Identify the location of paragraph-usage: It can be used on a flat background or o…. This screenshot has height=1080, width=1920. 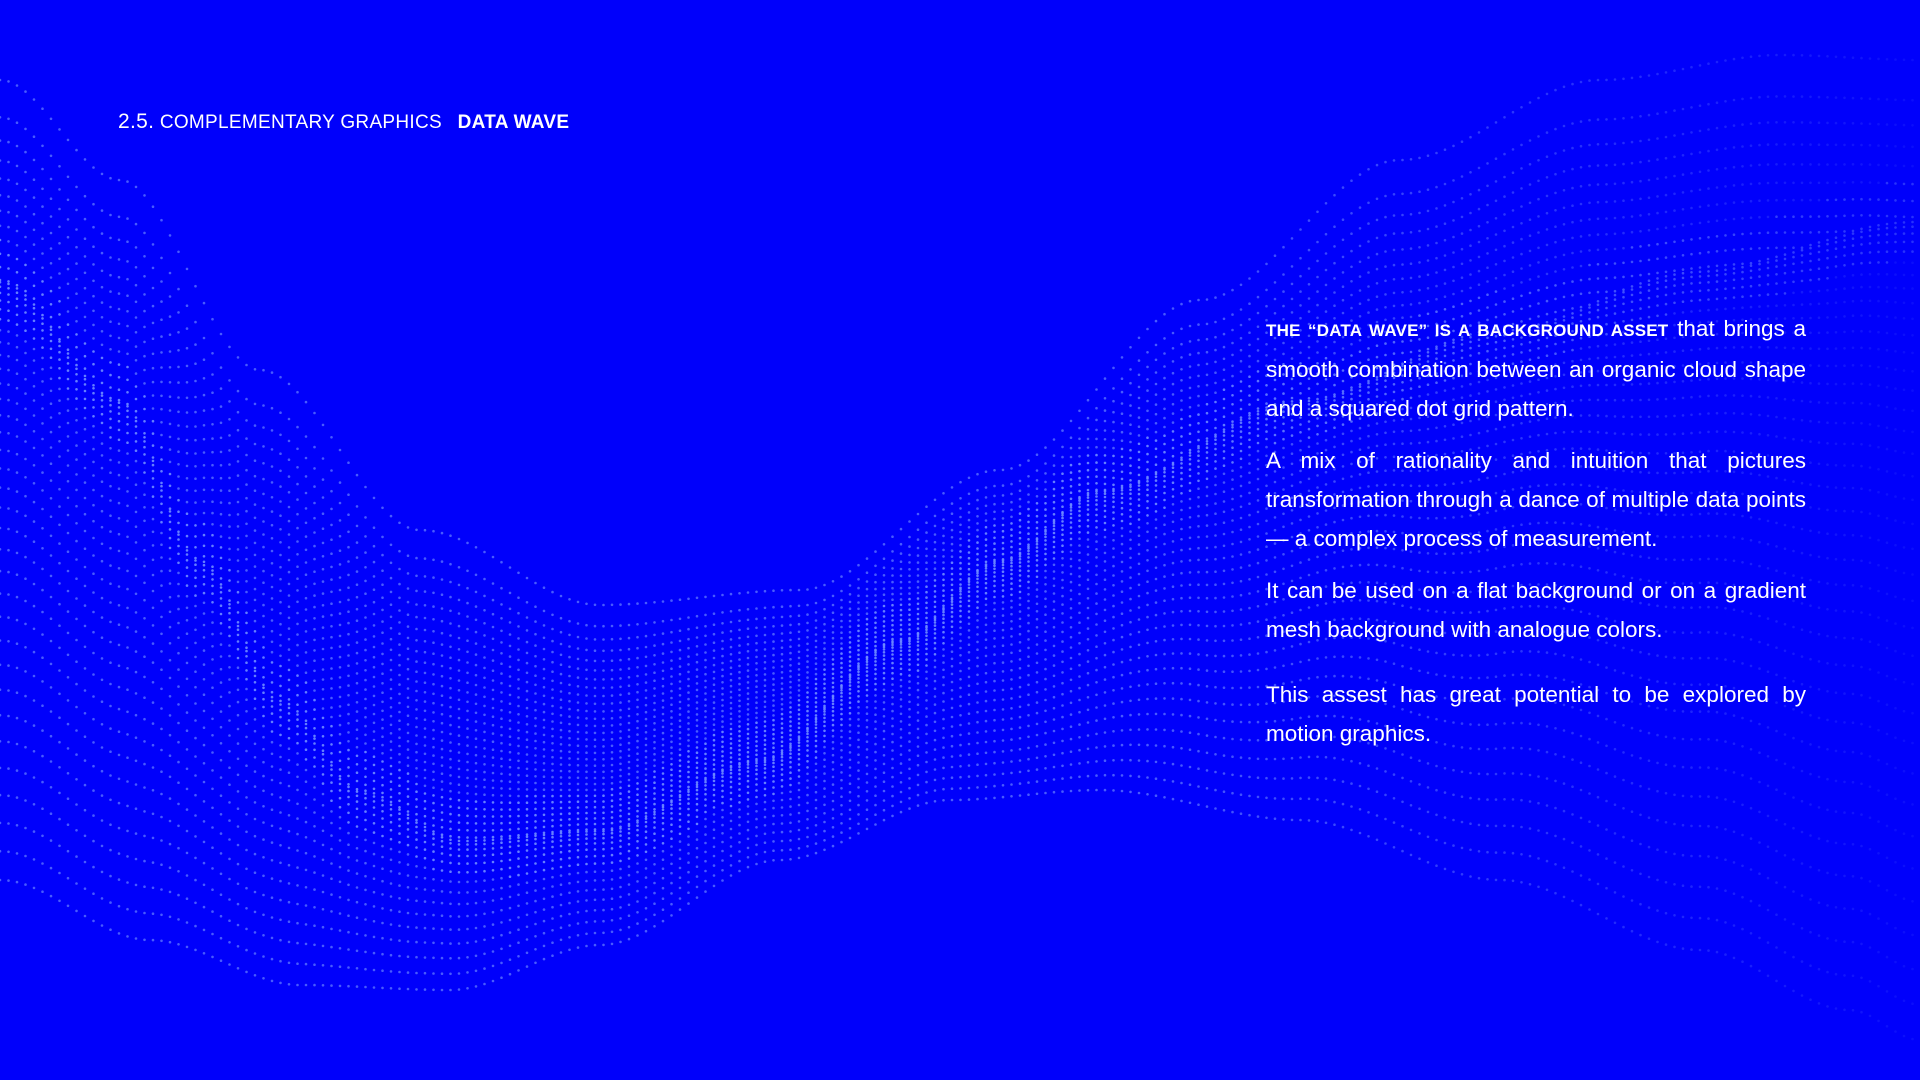
(1536, 610).